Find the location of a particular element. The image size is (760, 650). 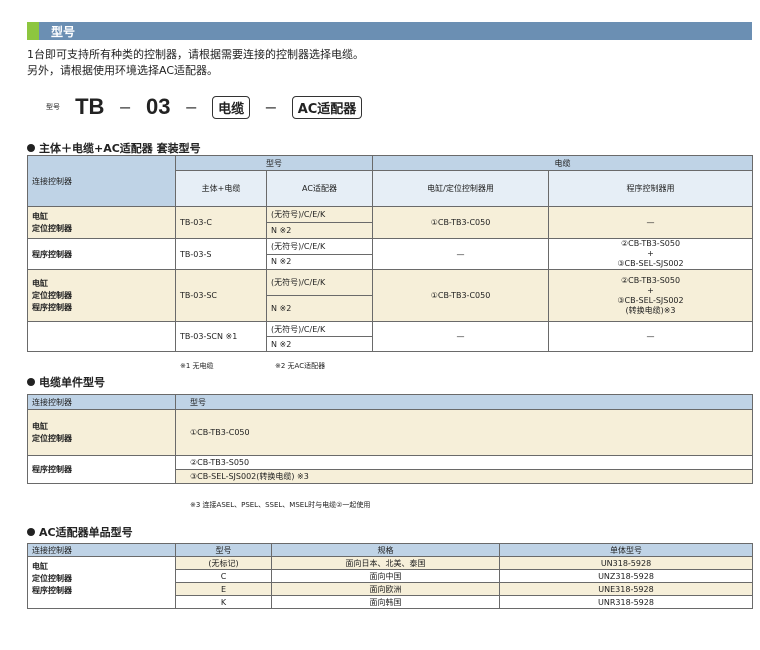

header-accent is located at coordinates (33, 31).